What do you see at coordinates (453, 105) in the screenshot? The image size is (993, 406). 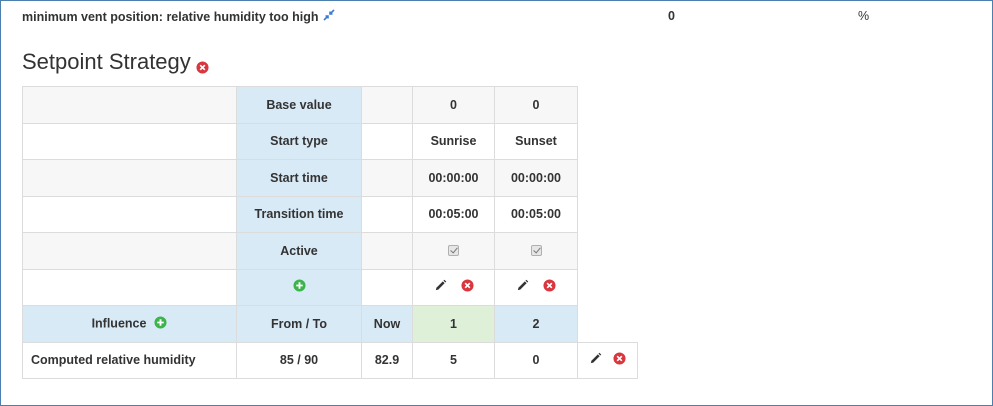 I see `base-value-1: 0` at bounding box center [453, 105].